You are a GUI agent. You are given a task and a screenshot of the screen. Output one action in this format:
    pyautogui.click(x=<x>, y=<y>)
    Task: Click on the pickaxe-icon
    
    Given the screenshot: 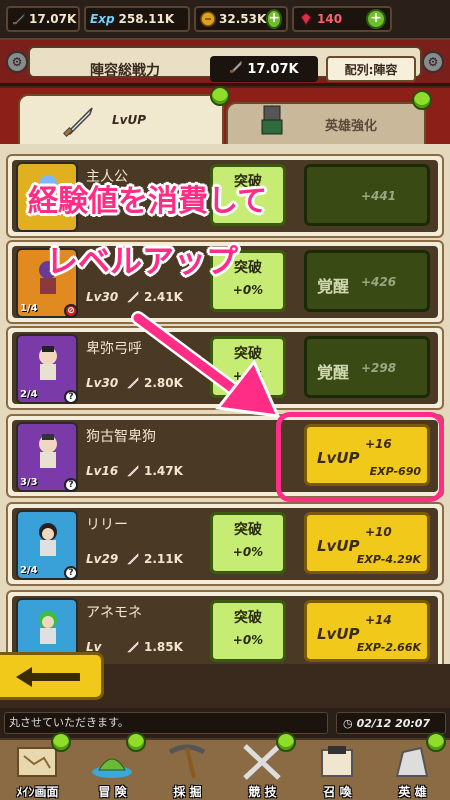 What is the action you would take?
    pyautogui.click(x=187, y=761)
    